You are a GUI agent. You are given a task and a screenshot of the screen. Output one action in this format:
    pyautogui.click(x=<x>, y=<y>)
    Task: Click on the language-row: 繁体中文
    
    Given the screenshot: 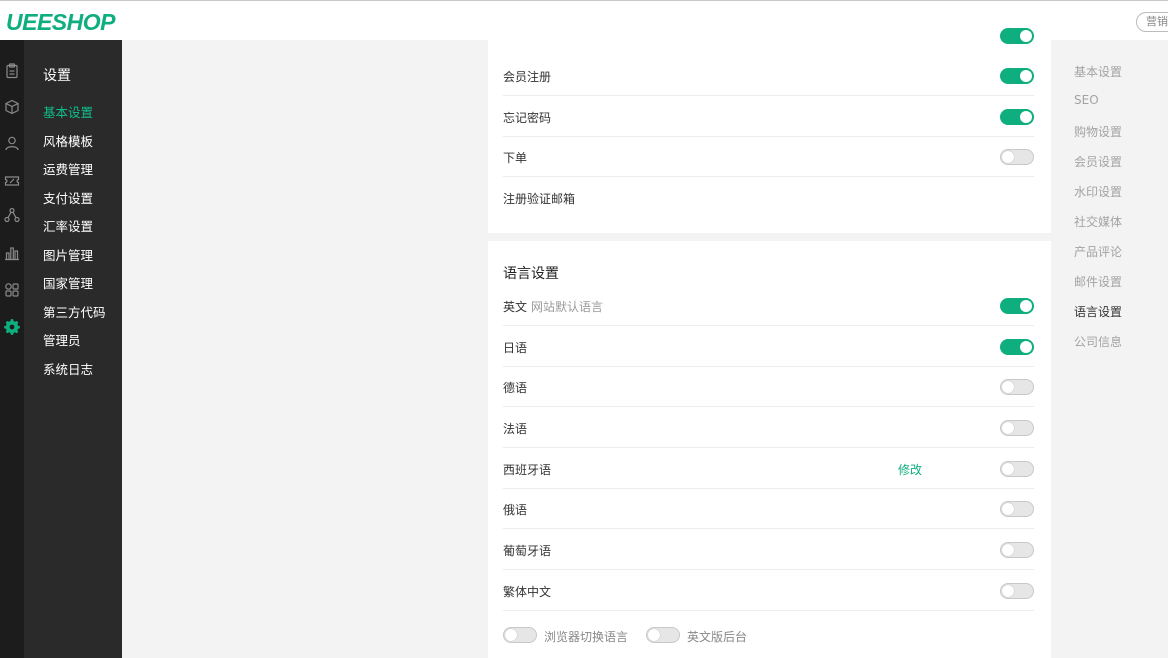 What is the action you would take?
    pyautogui.click(x=768, y=591)
    